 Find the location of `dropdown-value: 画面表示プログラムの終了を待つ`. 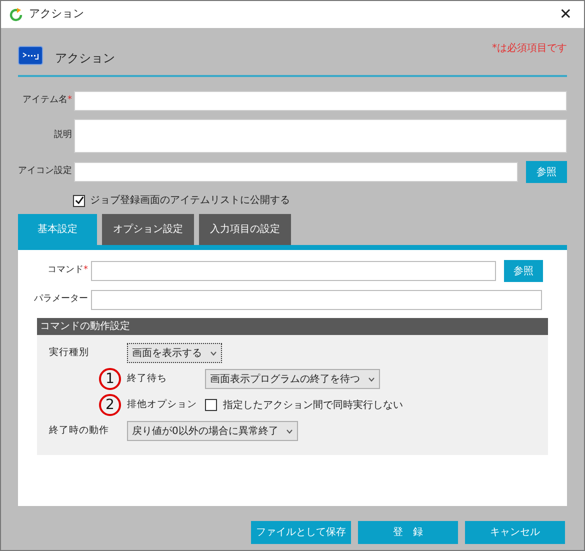

dropdown-value: 画面表示プログラムの終了を待つ is located at coordinates (285, 379).